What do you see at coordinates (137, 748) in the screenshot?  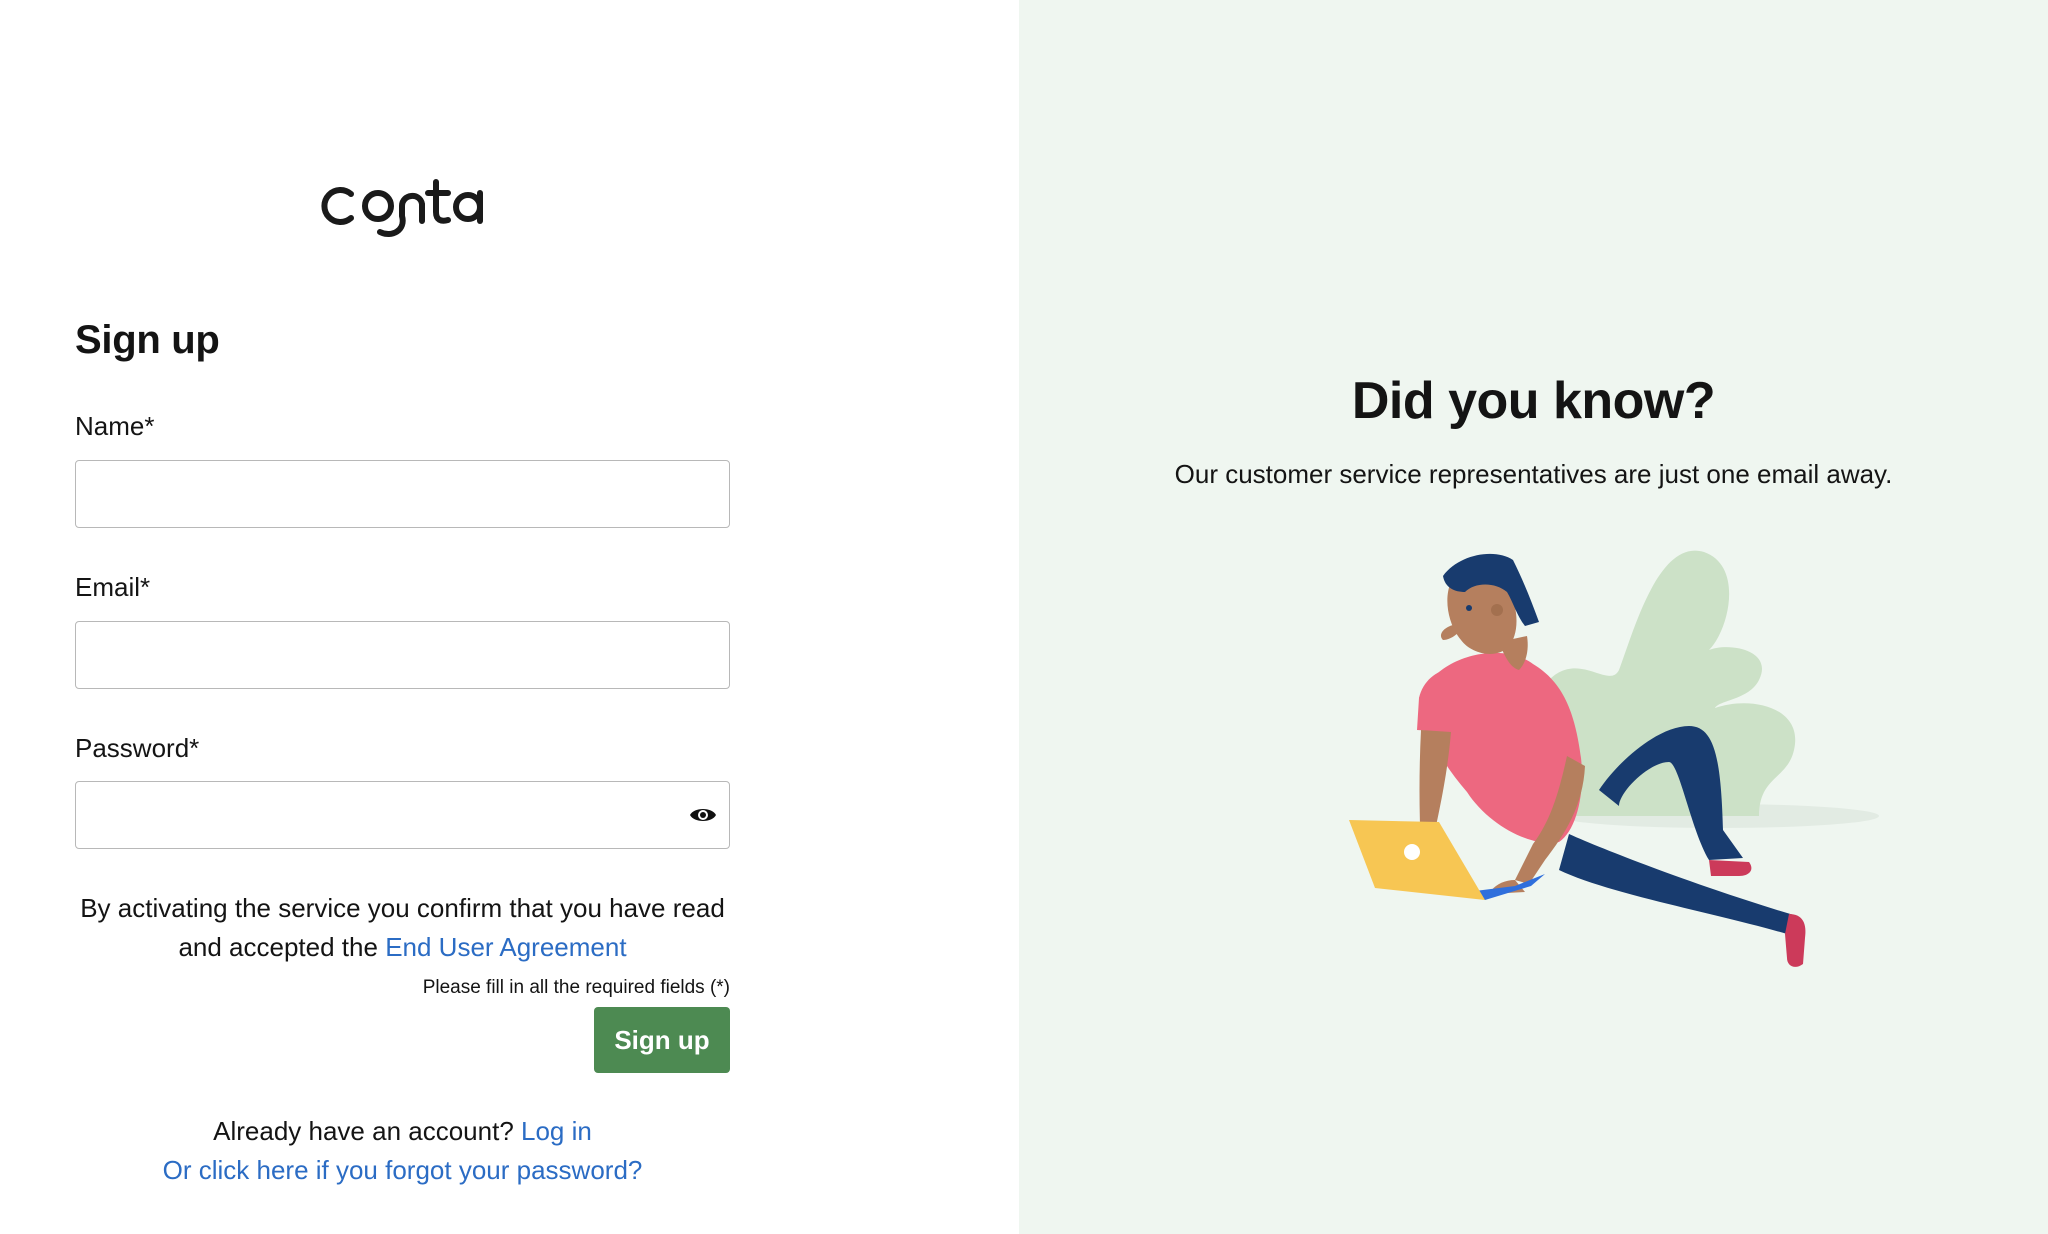 I see `password-label: Password*` at bounding box center [137, 748].